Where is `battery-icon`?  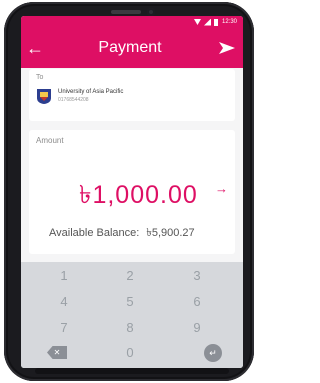
battery-icon is located at coordinates (215, 22).